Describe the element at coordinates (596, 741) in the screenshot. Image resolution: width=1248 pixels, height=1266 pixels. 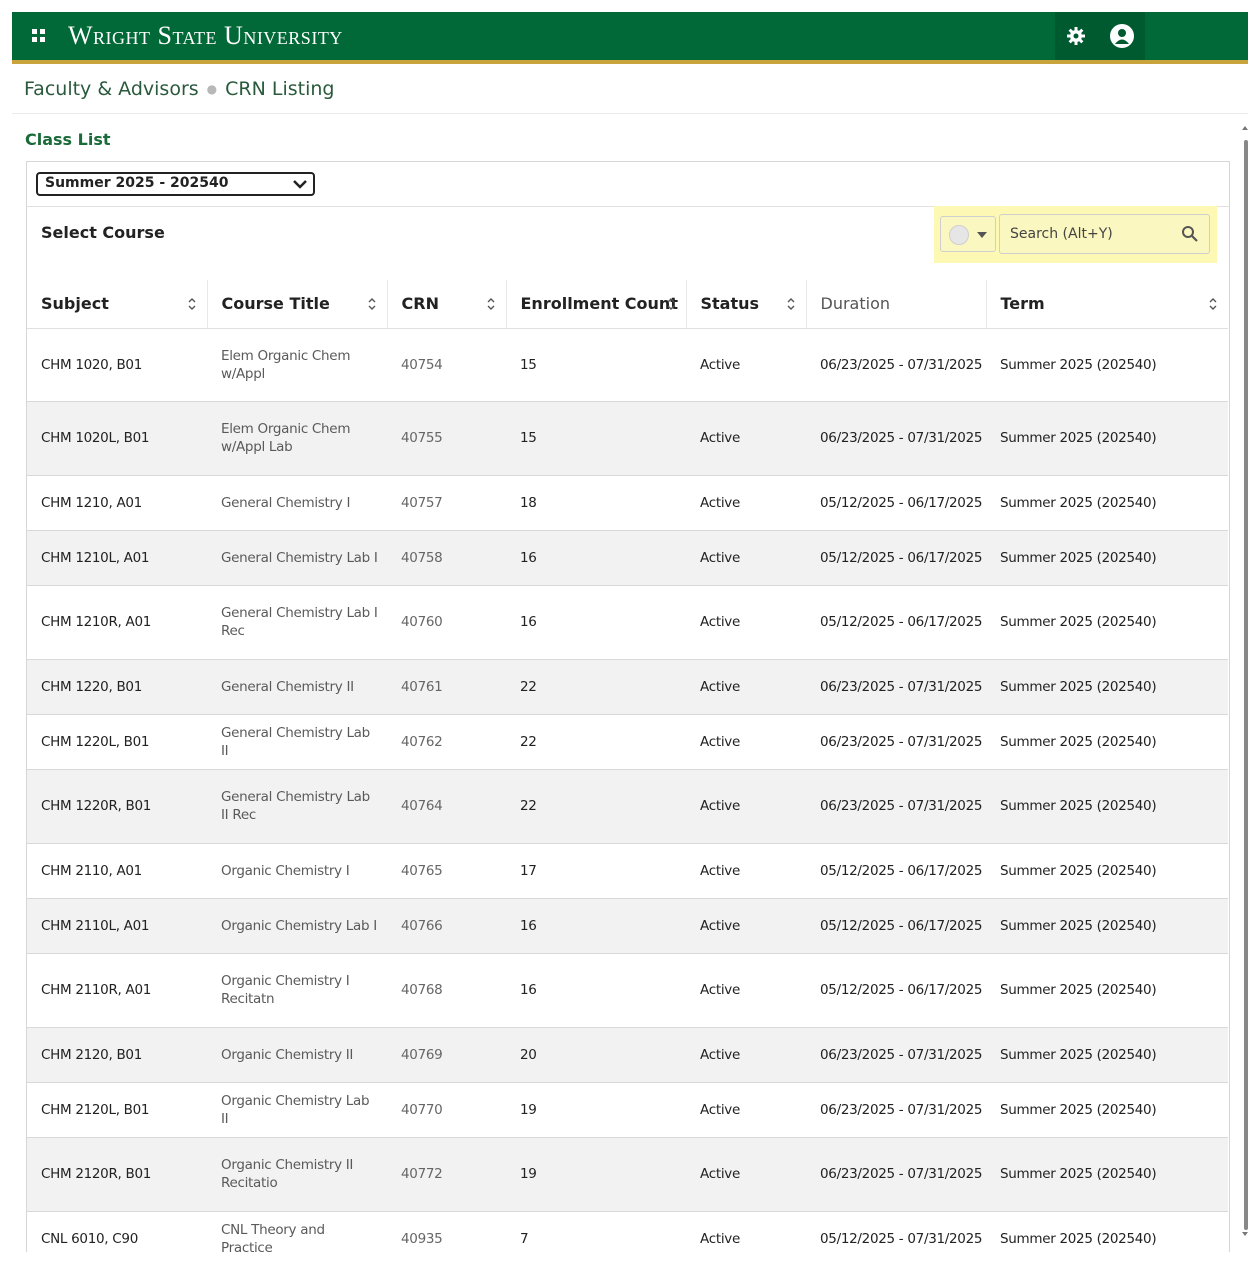
I see `cell-enrollment: 22` at that location.